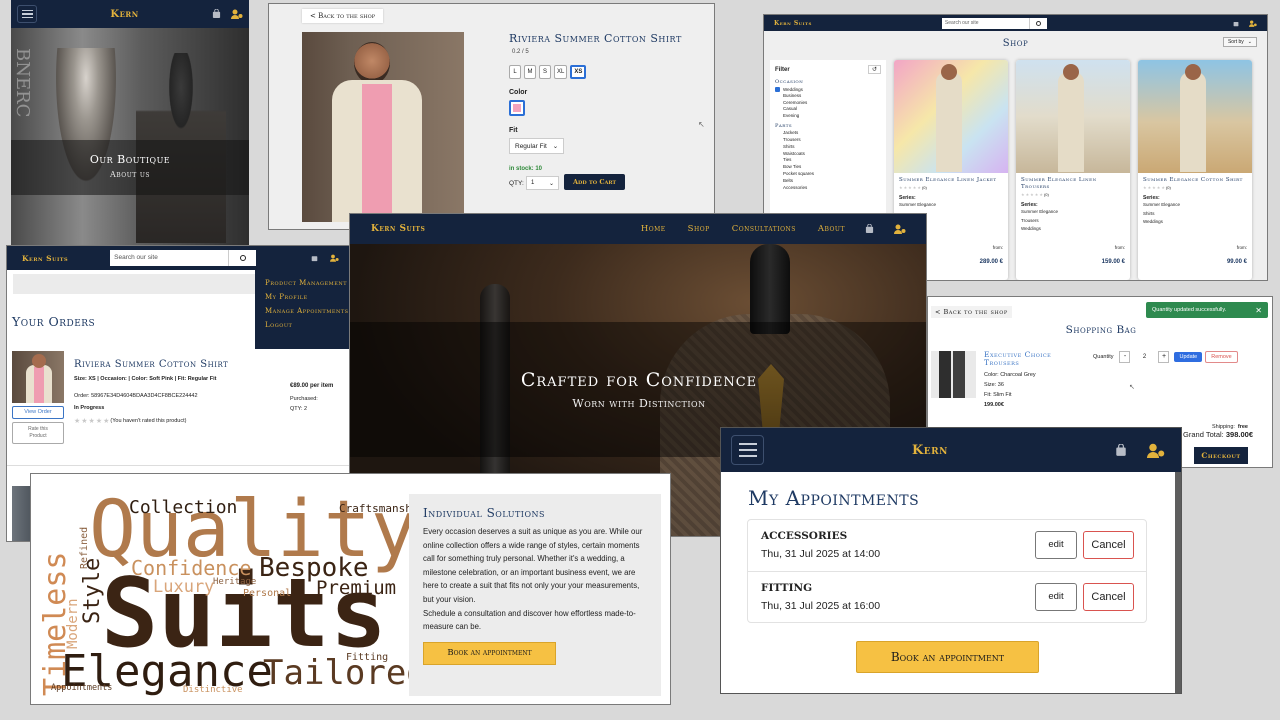 This screenshot has width=1280, height=720. I want to click on occasion-option: Casual, so click(828, 108).